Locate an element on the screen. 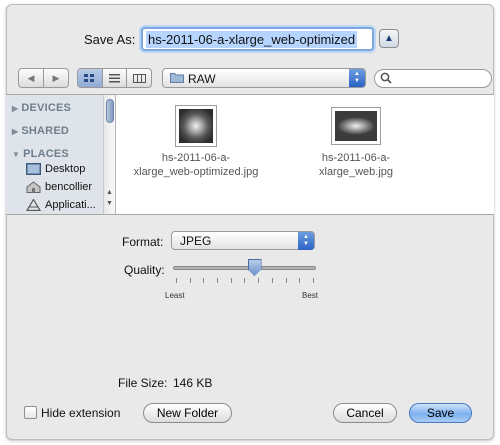  file-item: hs-2011-06-a- xlarge_web.jpg is located at coordinates (356, 142).